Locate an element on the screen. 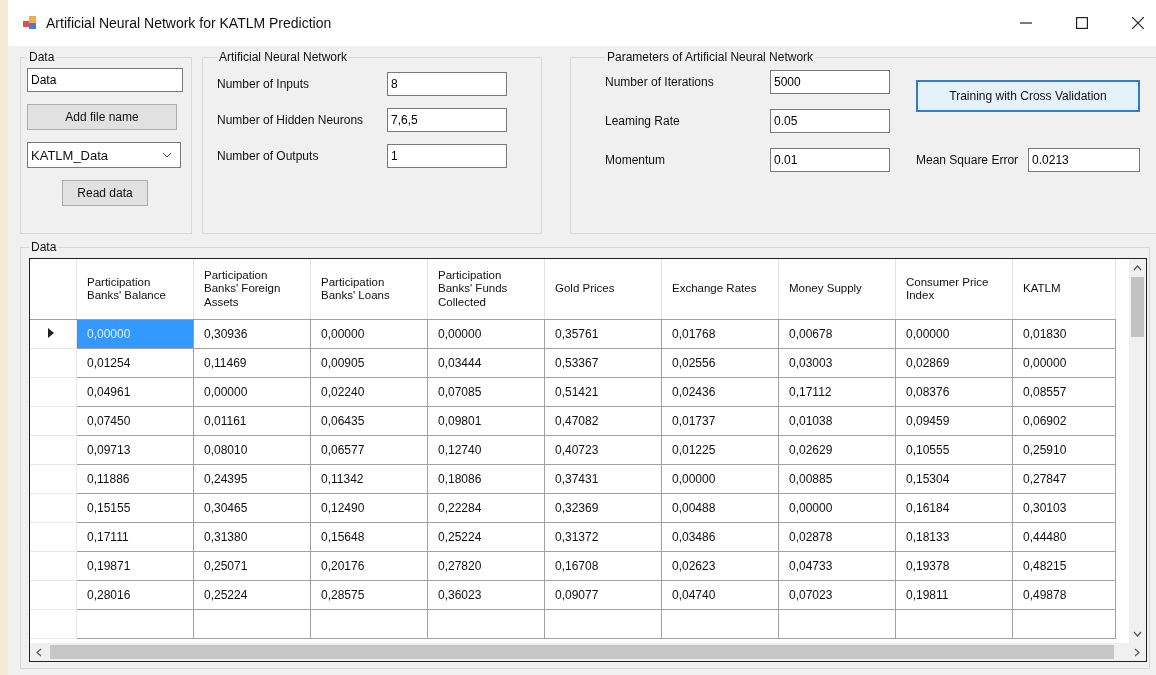  table-cell: 0,40723 is located at coordinates (603, 450).